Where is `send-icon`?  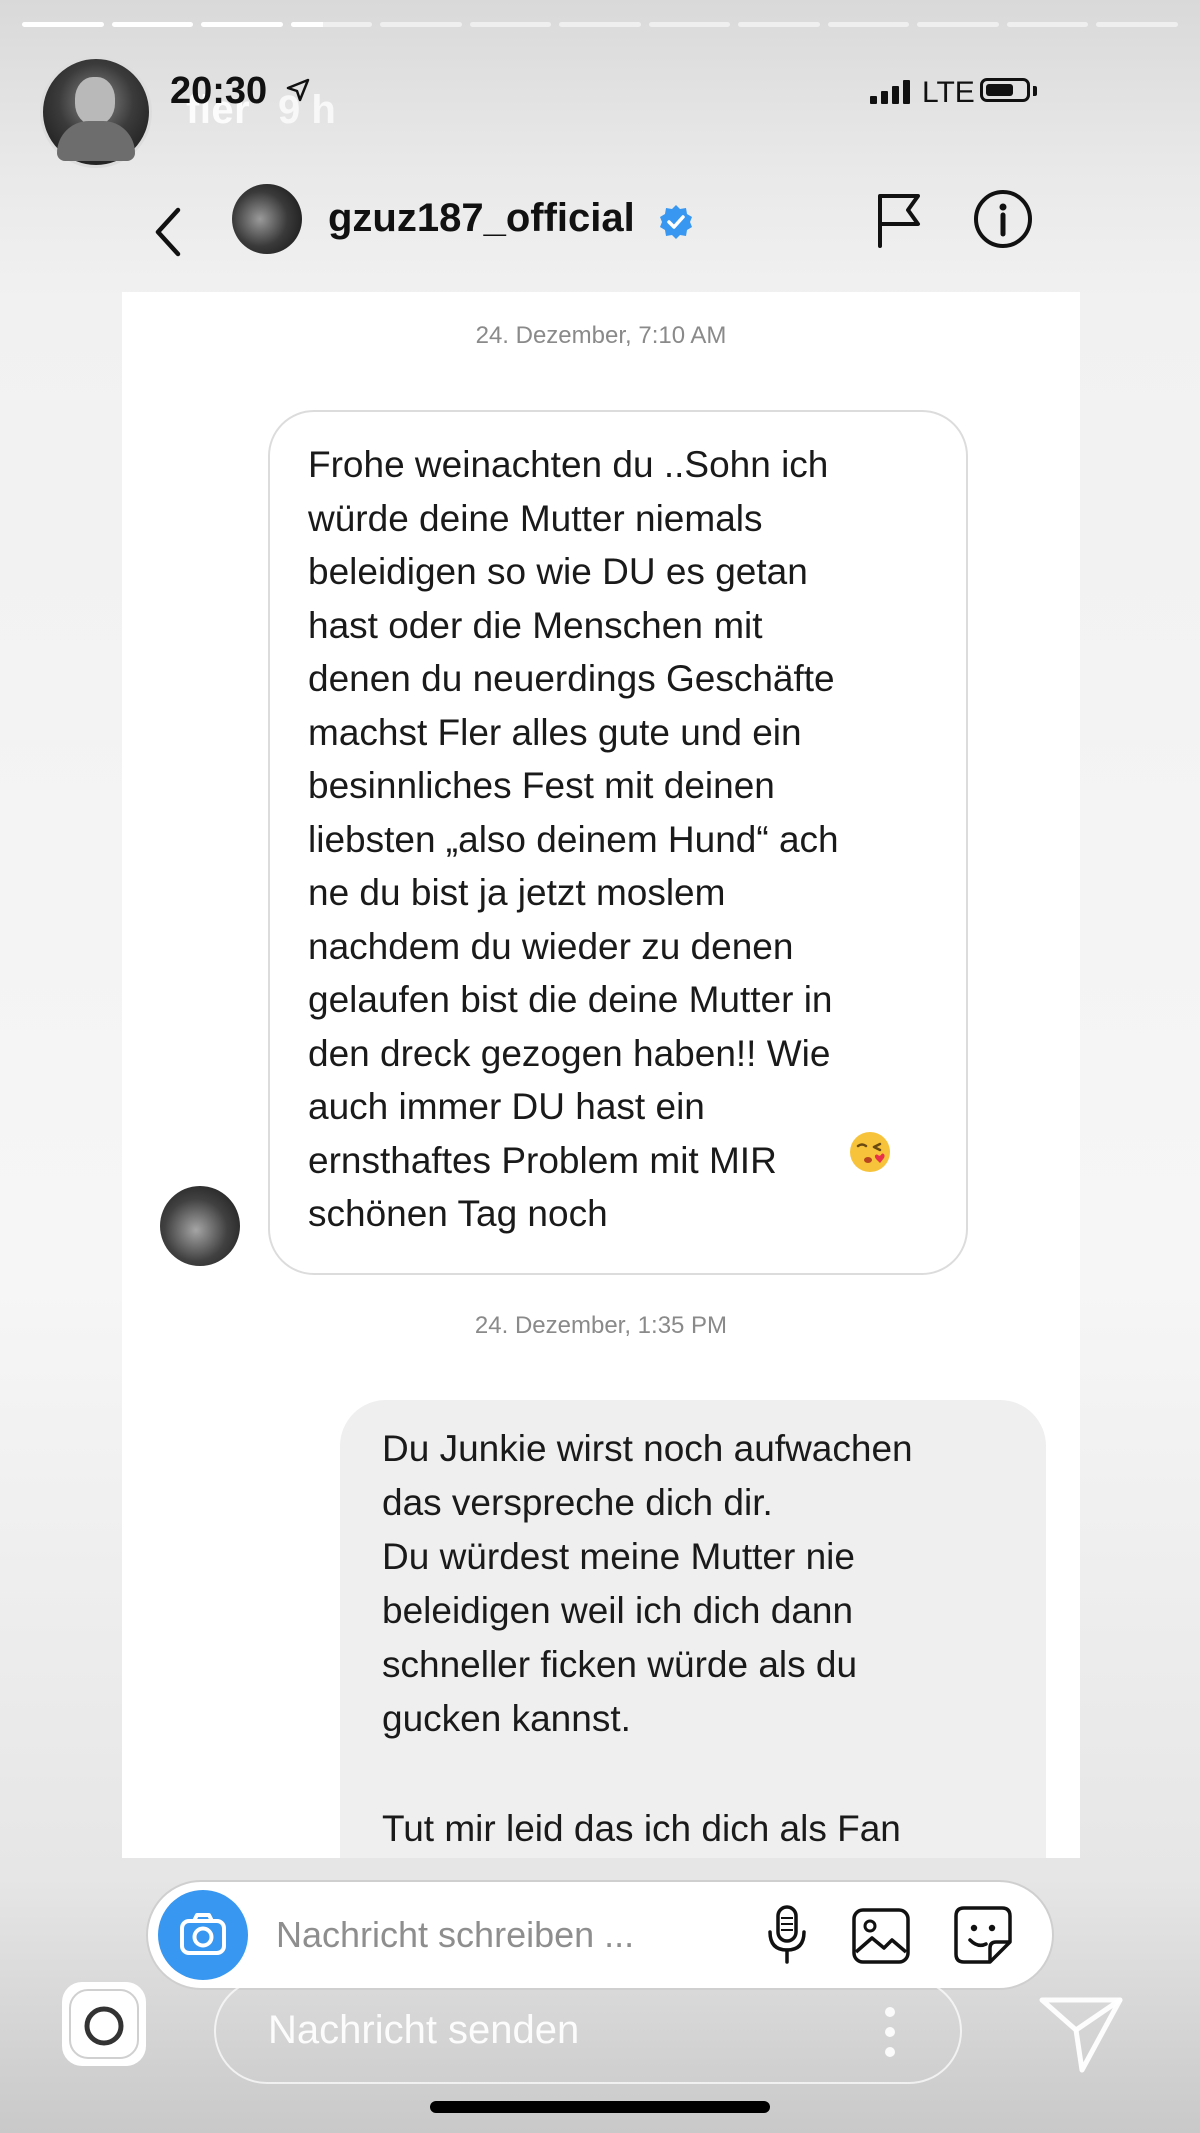
send-icon is located at coordinates (1081, 2031).